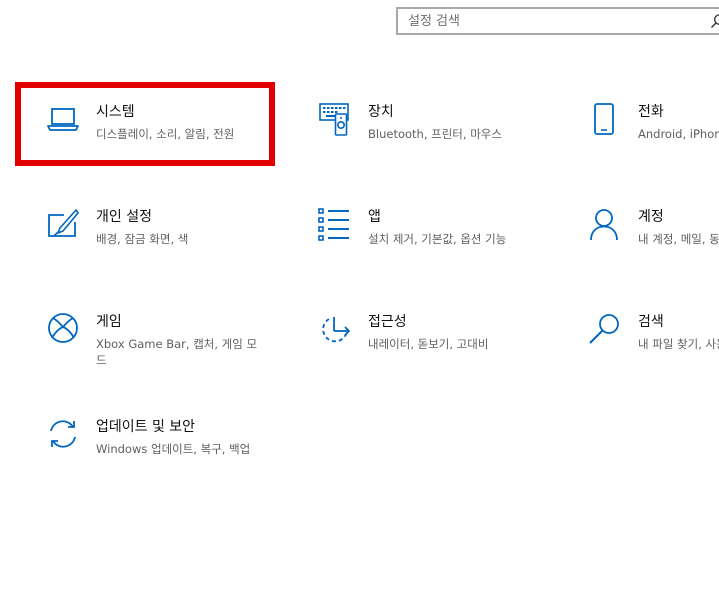 Image resolution: width=719 pixels, height=610 pixels. Describe the element at coordinates (678, 134) in the screenshot. I see `tile-desc: Android, iPhone 연결` at that location.